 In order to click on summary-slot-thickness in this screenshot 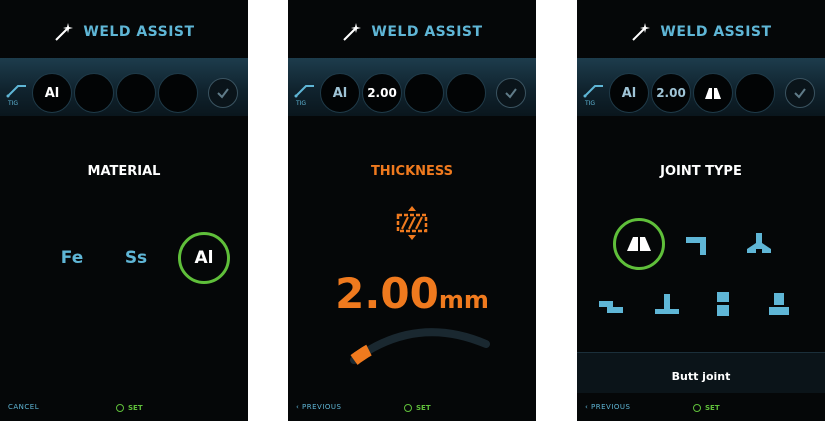, I will do `click(94, 93)`.